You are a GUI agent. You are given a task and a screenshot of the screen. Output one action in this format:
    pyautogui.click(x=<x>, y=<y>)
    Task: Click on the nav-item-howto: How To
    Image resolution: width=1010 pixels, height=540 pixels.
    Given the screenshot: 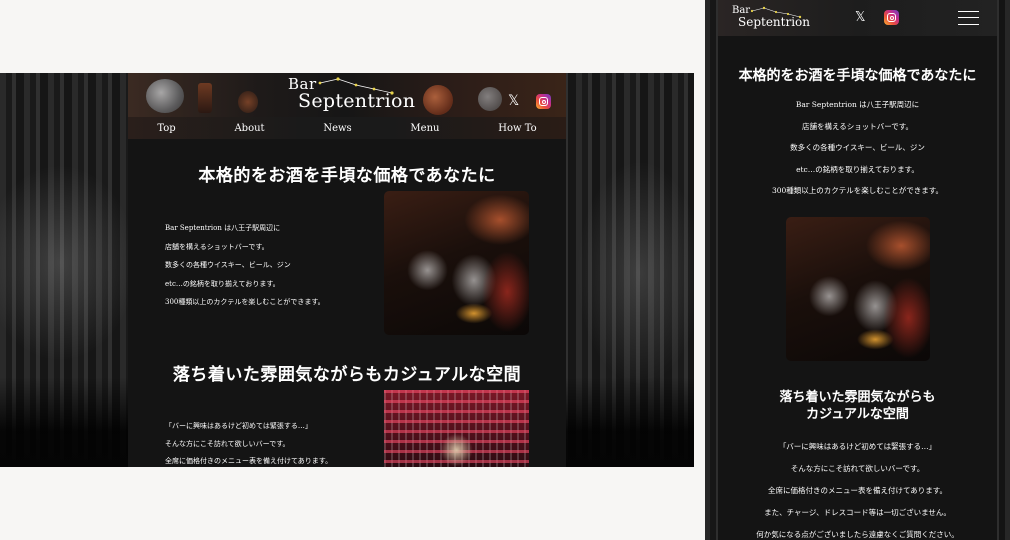 What is the action you would take?
    pyautogui.click(x=517, y=128)
    